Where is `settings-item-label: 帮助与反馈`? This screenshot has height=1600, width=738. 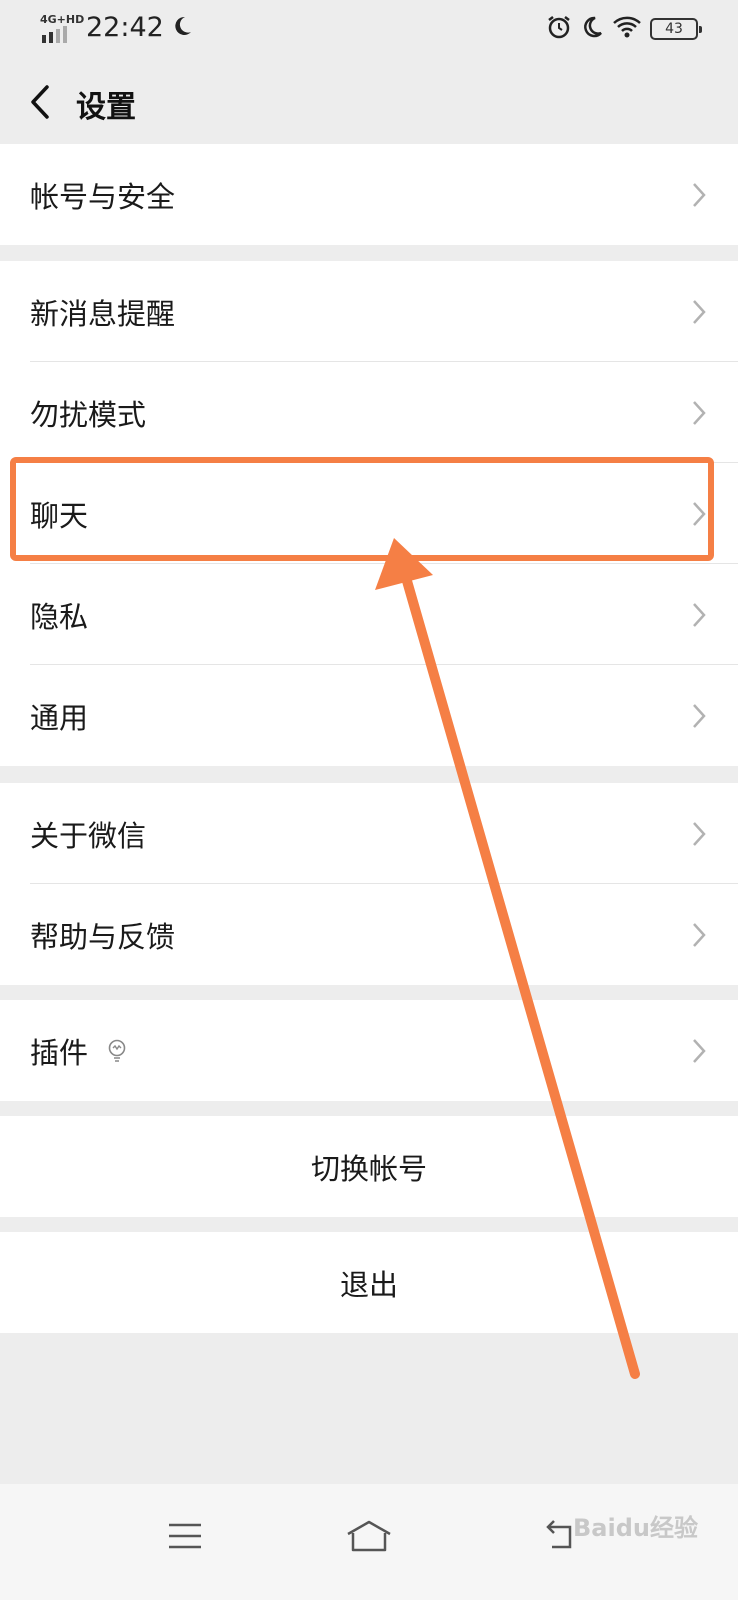 settings-item-label: 帮助与反馈 is located at coordinates (103, 936).